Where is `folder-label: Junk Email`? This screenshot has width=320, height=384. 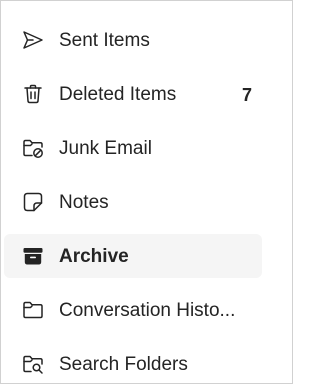 folder-label: Junk Email is located at coordinates (105, 148).